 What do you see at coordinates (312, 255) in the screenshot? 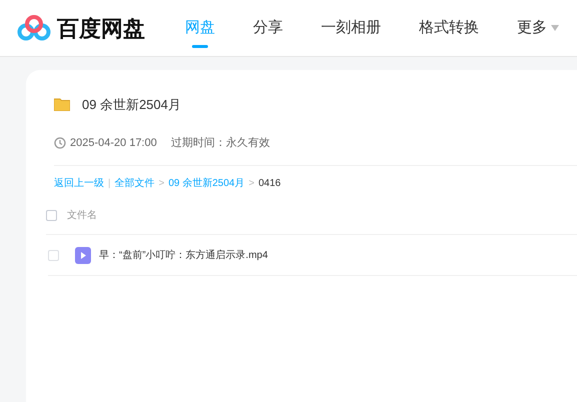
I see `file-row: 早：“盘前”小叮咛：东方通启示录.mp4` at bounding box center [312, 255].